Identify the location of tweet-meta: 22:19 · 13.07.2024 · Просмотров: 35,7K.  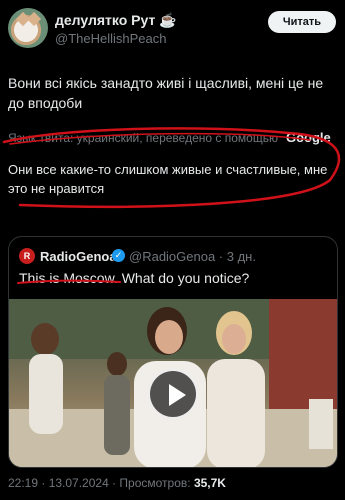
(117, 483).